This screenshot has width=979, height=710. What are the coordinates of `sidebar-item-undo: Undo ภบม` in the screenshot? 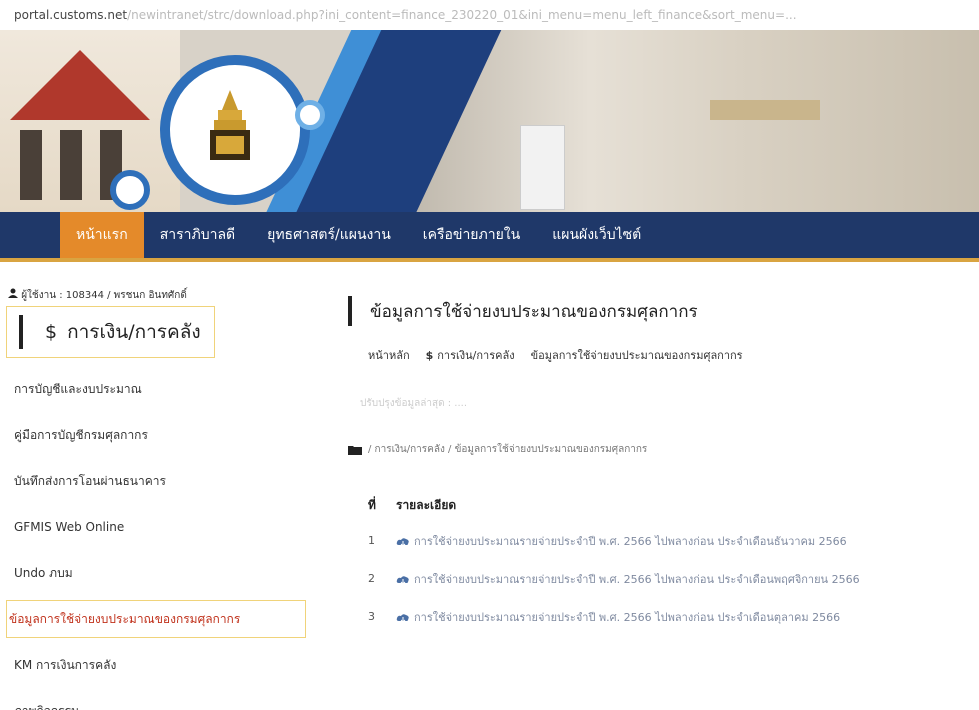 It's located at (156, 573).